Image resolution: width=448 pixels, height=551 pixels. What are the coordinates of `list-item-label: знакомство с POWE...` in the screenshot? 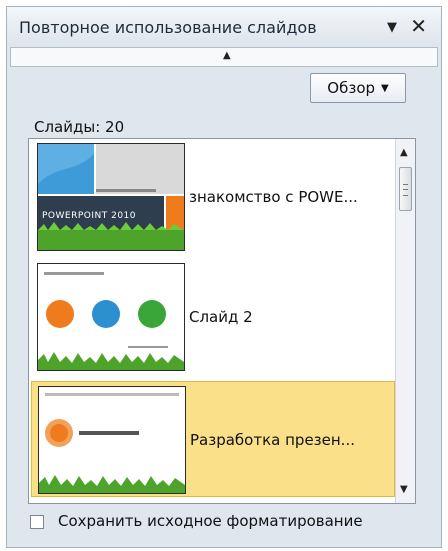 It's located at (273, 197).